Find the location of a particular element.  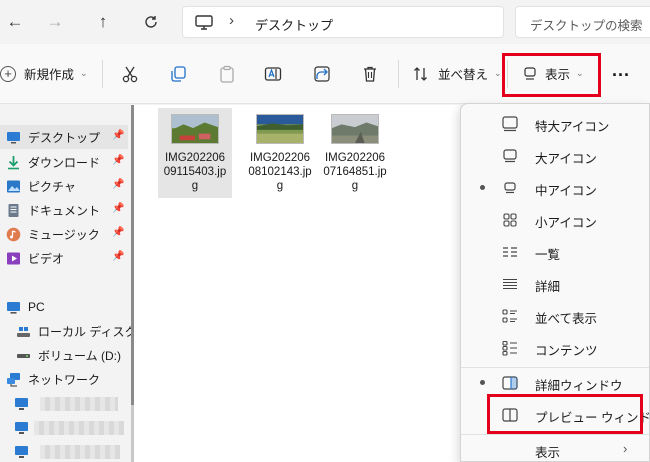

rename-icon is located at coordinates (273, 74).